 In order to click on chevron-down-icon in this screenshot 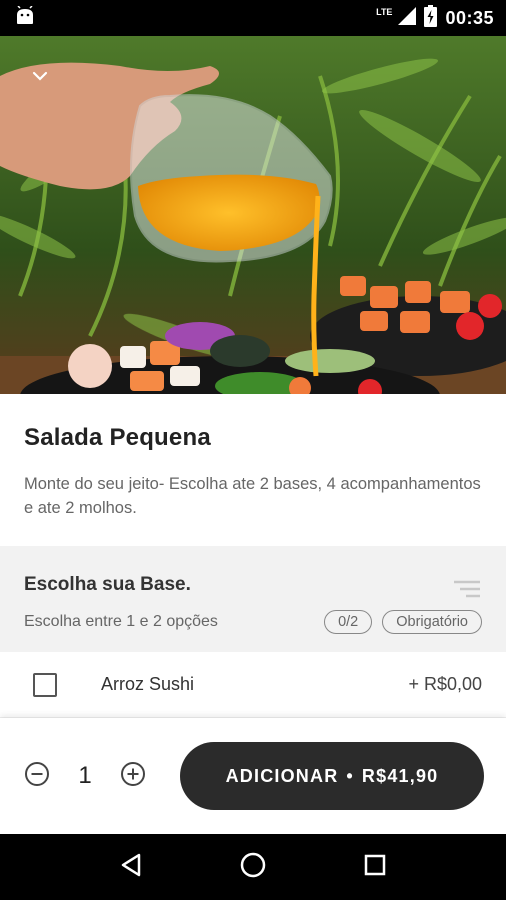, I will do `click(40, 76)`.